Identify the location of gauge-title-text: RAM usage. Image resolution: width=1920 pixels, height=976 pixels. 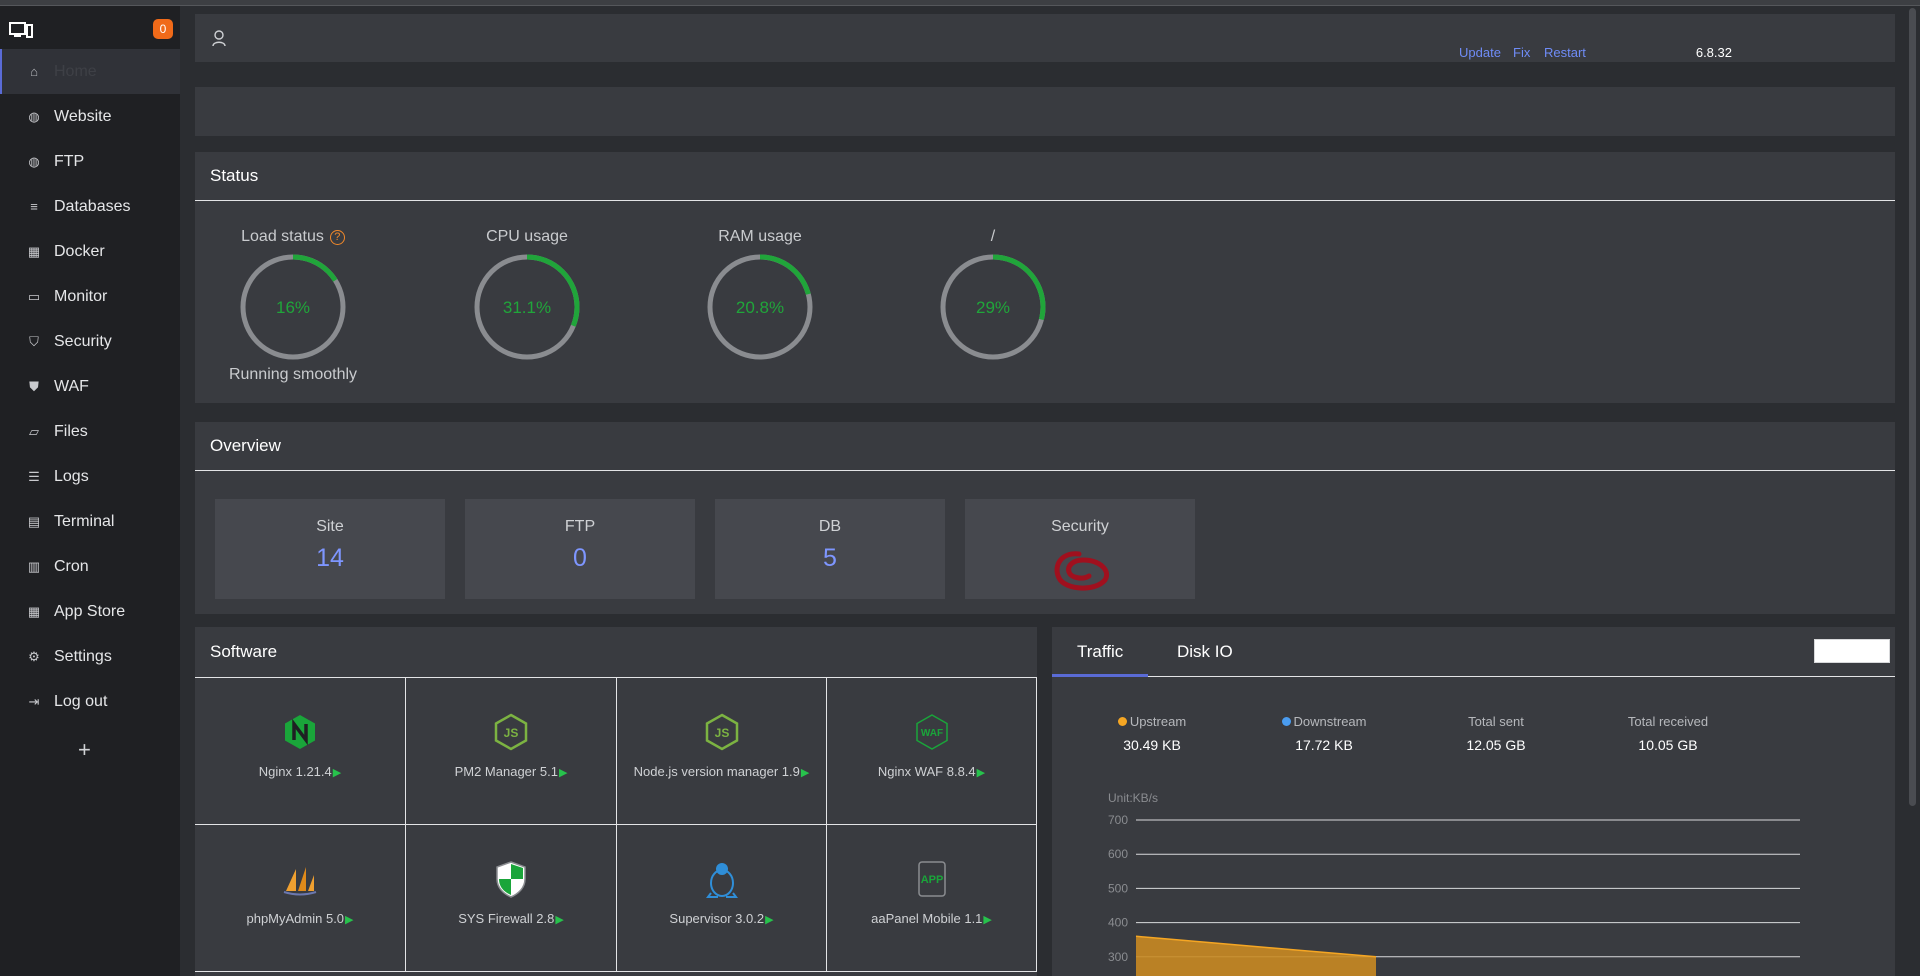
(760, 236).